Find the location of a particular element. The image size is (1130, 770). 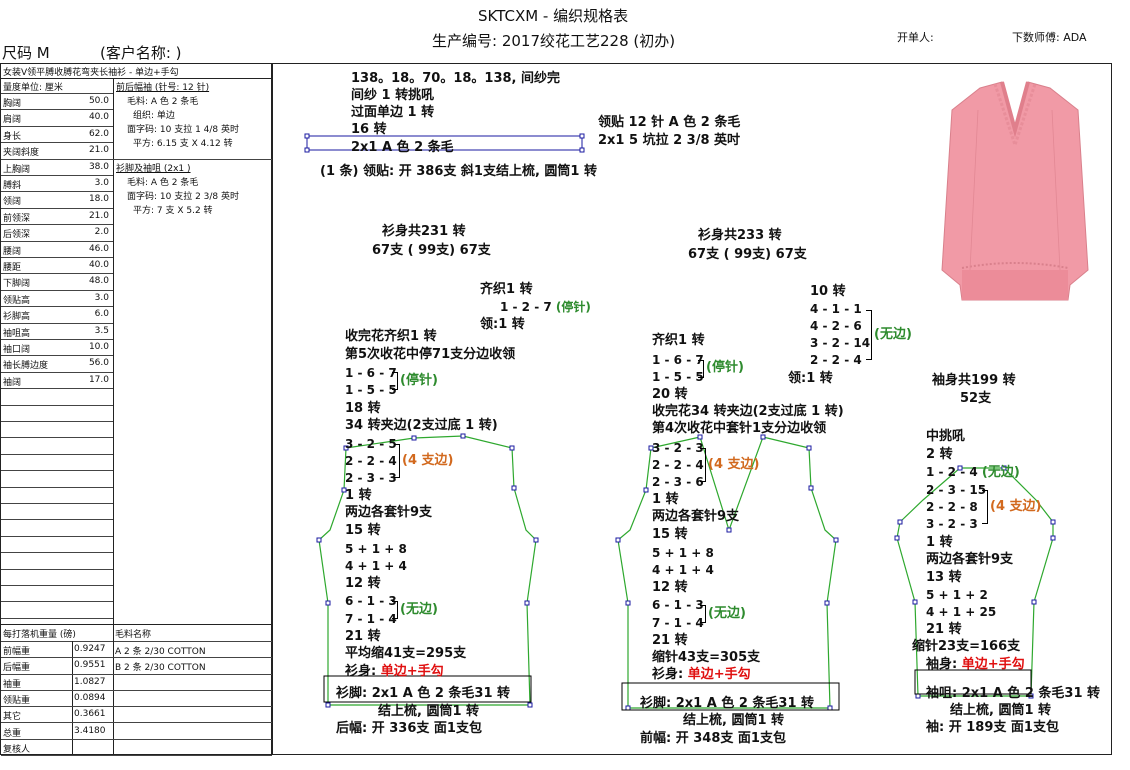

front-rib-line: 衫脚: 2x1 A 色 2 条毛31 转 is located at coordinates (727, 703).